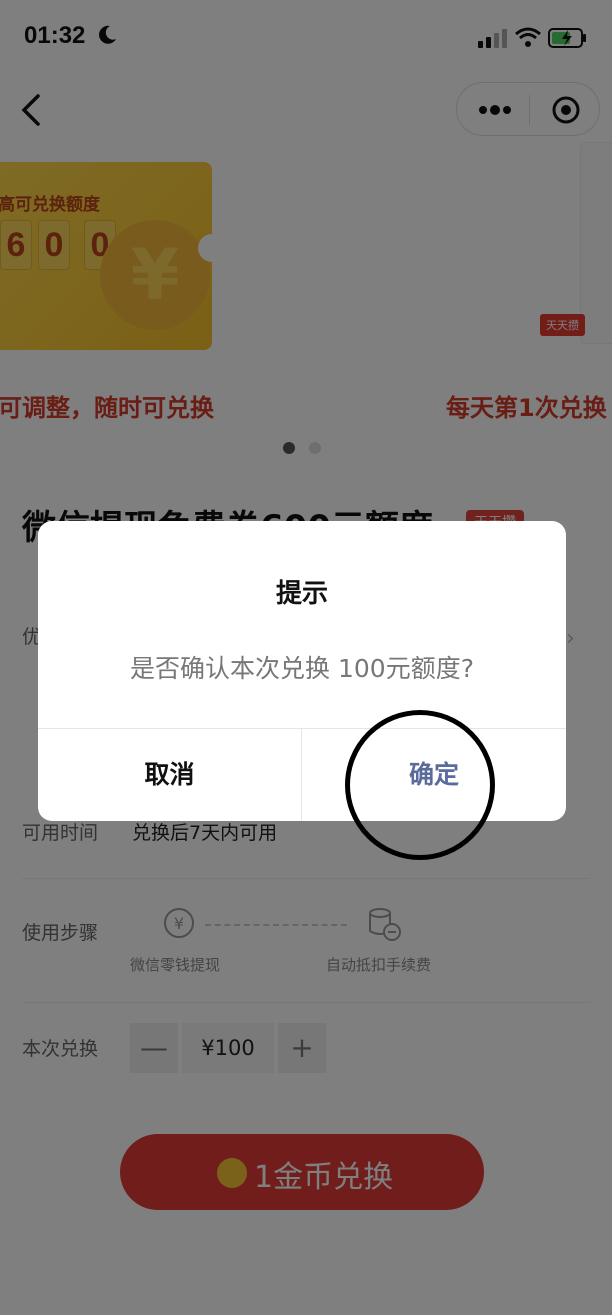  Describe the element at coordinates (169, 774) in the screenshot. I see `cancel-button: 取消` at that location.